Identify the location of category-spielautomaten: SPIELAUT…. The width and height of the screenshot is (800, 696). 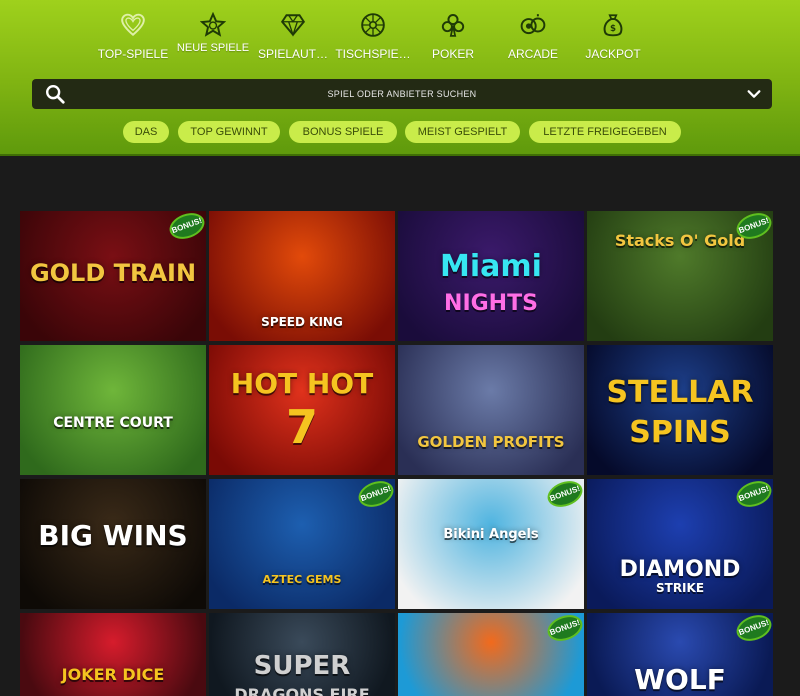
(293, 39).